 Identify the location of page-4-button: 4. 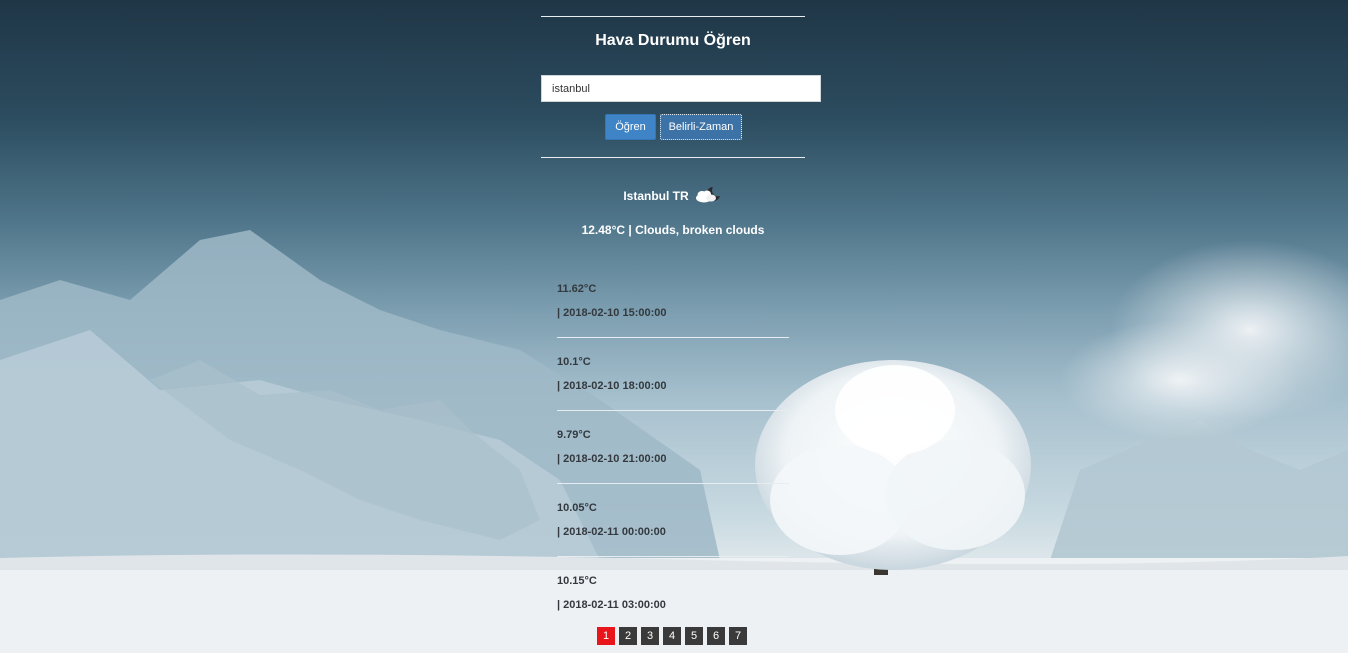
(672, 636).